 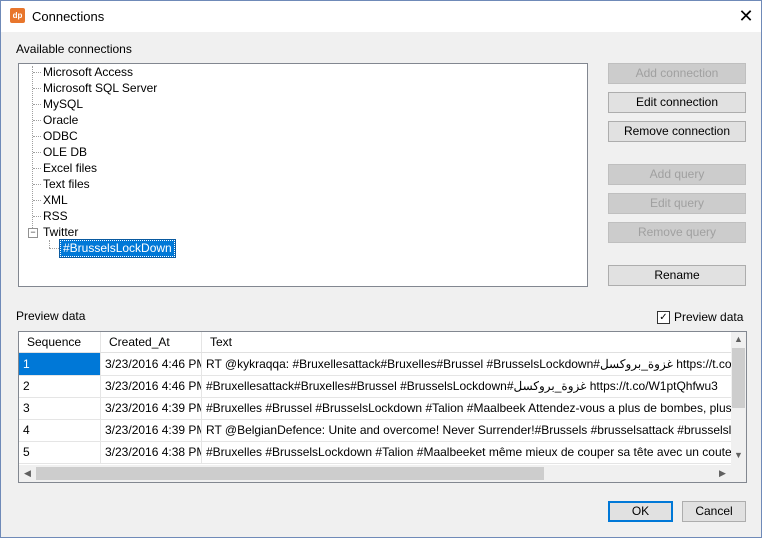 I want to click on window-title: Connections, so click(x=68, y=16).